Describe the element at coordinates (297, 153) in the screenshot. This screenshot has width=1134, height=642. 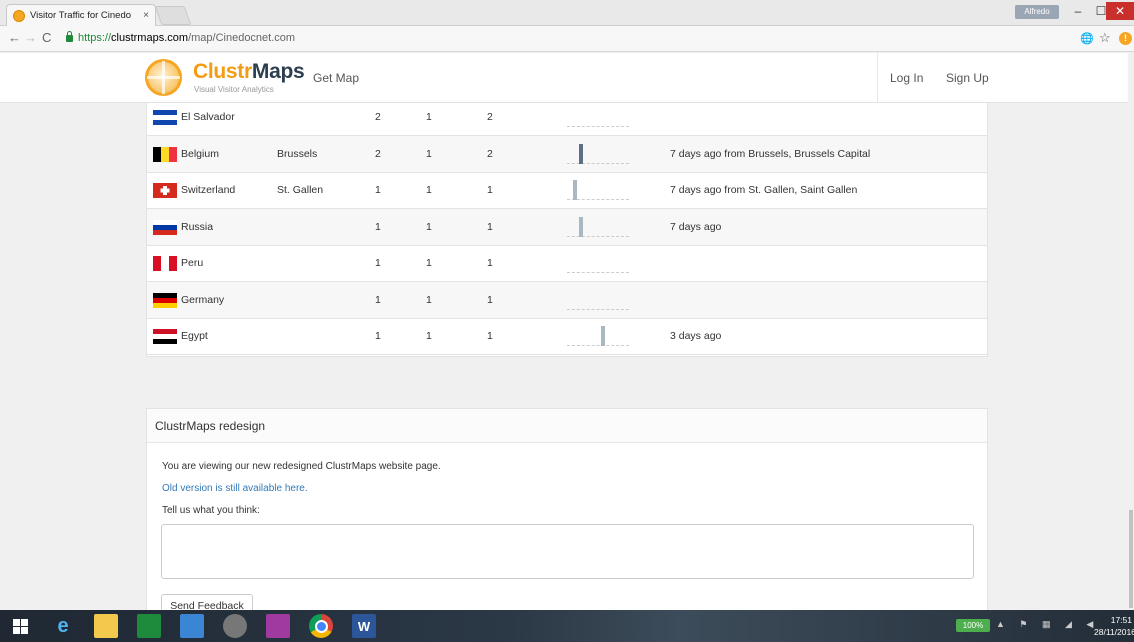
I see `city-name: Brussels` at that location.